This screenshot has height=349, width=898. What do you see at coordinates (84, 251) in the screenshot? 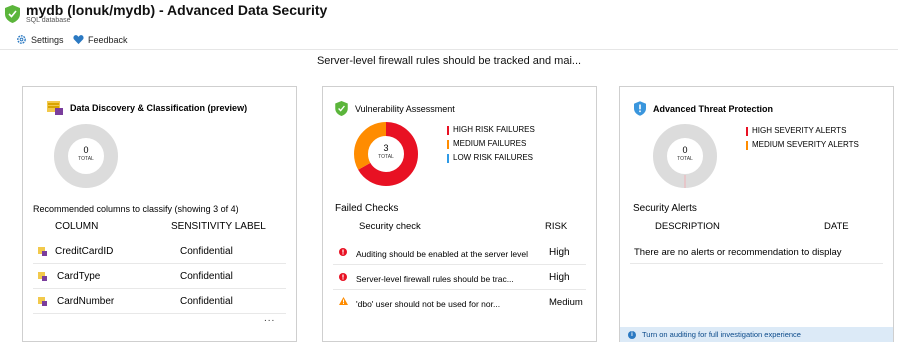
I see `column-name: CreditCardID` at bounding box center [84, 251].